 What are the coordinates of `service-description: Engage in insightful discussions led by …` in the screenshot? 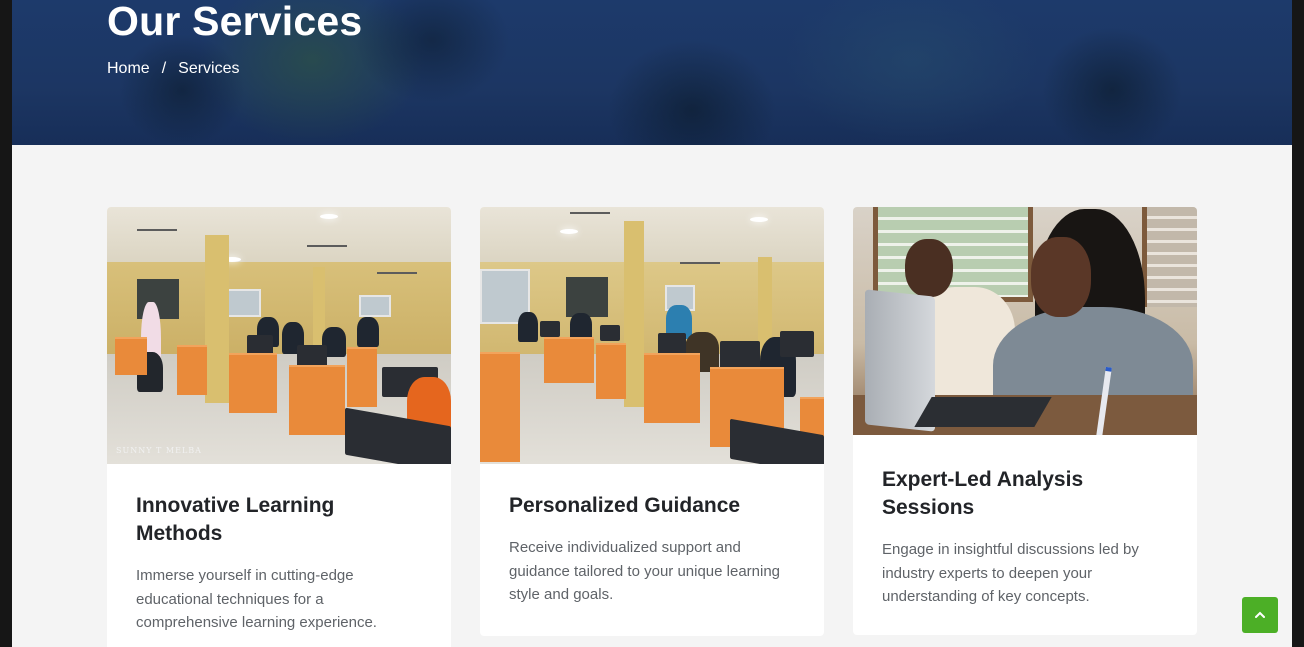 It's located at (1010, 573).